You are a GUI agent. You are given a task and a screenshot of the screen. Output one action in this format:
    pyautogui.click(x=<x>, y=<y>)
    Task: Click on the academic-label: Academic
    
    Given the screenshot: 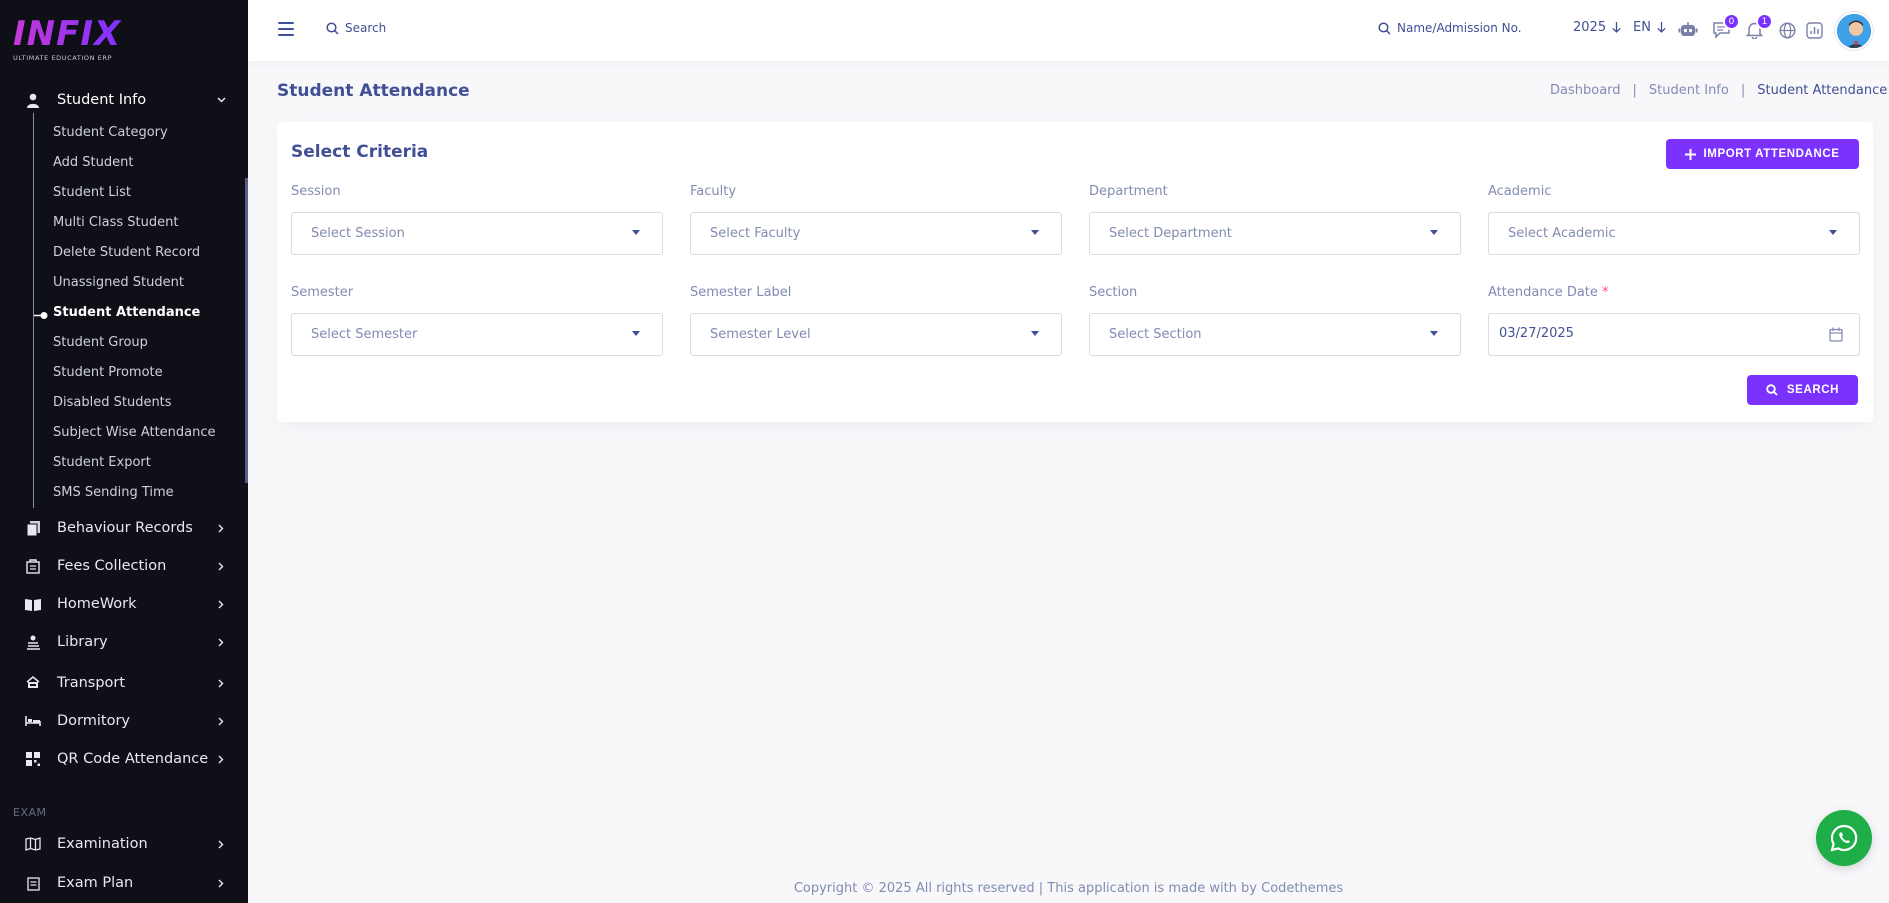 What is the action you would take?
    pyautogui.click(x=1520, y=191)
    